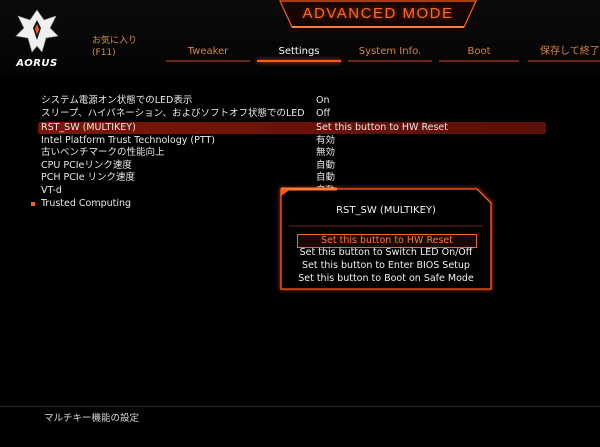  Describe the element at coordinates (33, 204) in the screenshot. I see `submenu-bullet-icon` at that location.